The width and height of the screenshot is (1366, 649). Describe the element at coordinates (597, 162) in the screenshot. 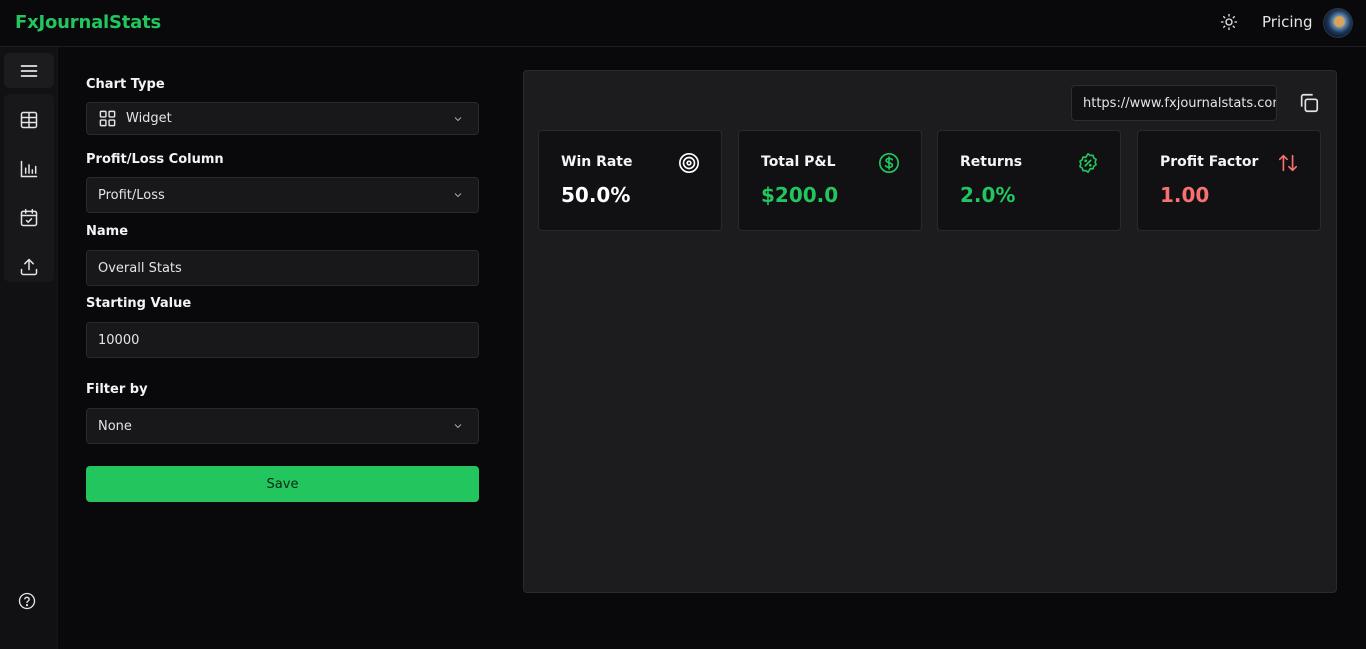

I see `card-title: Win Rate` at that location.